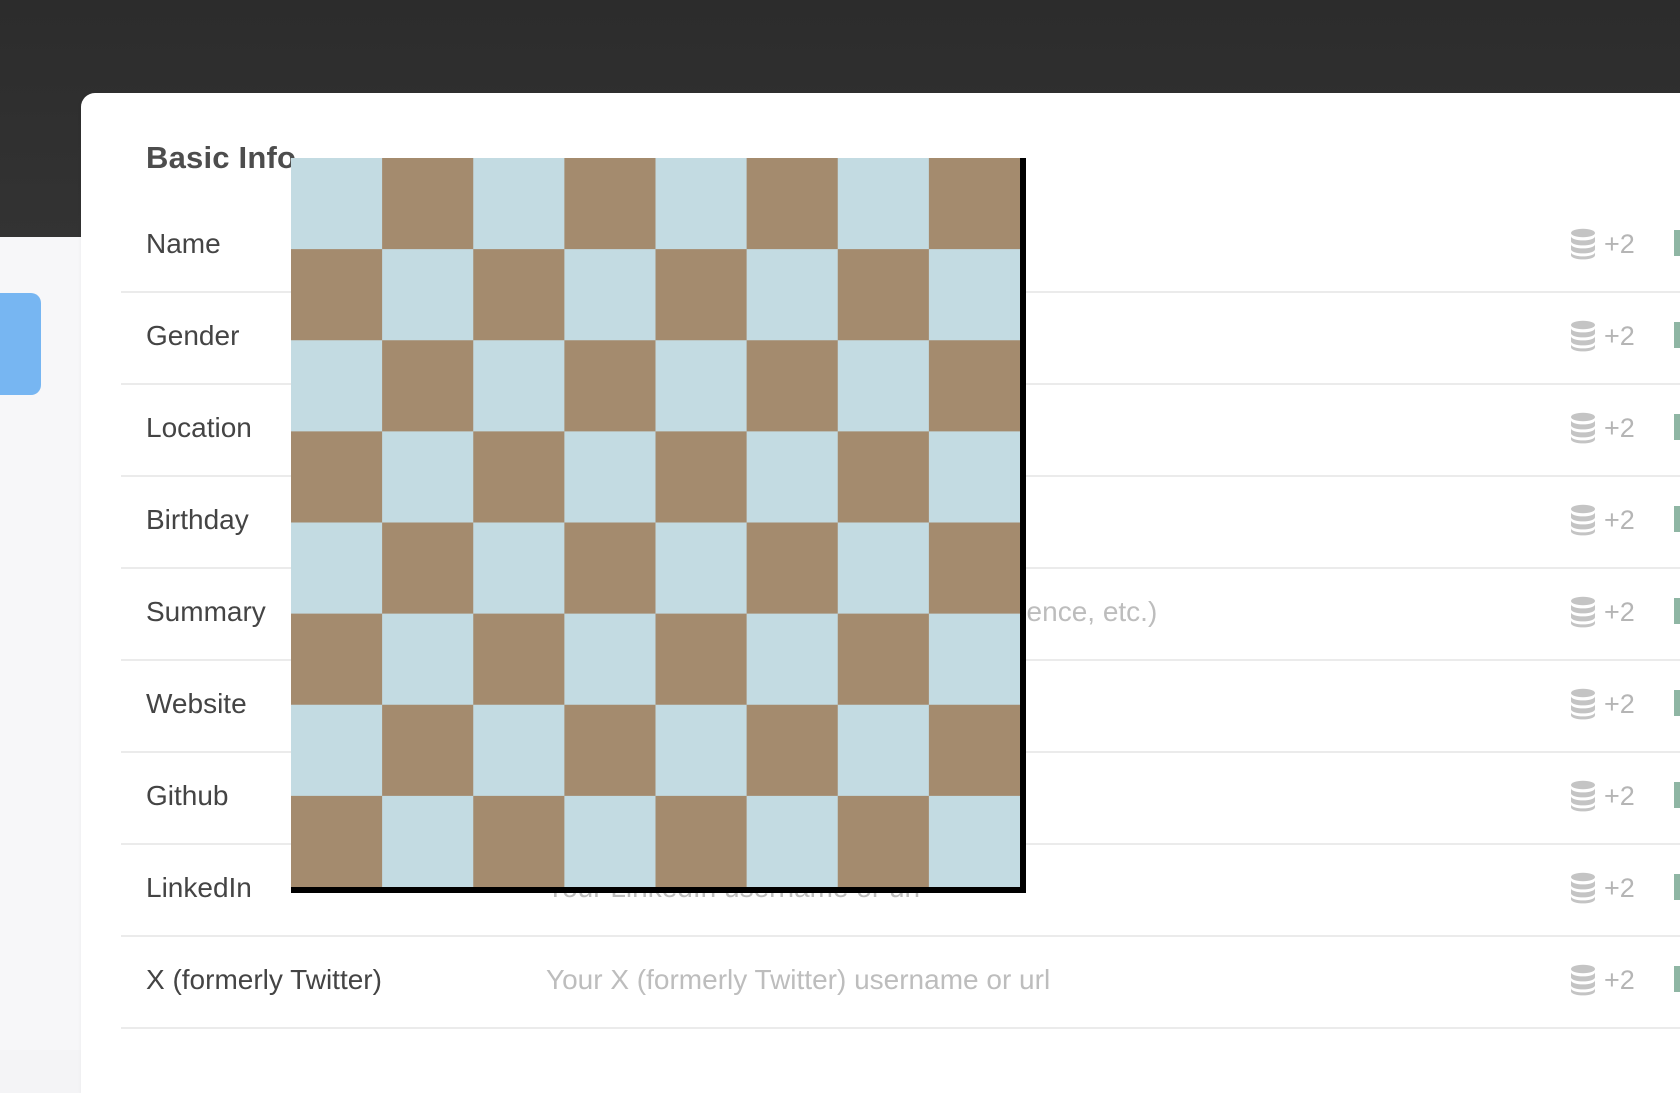 Image resolution: width=1680 pixels, height=1093 pixels. I want to click on sidebar-active-indicator, so click(20, 344).